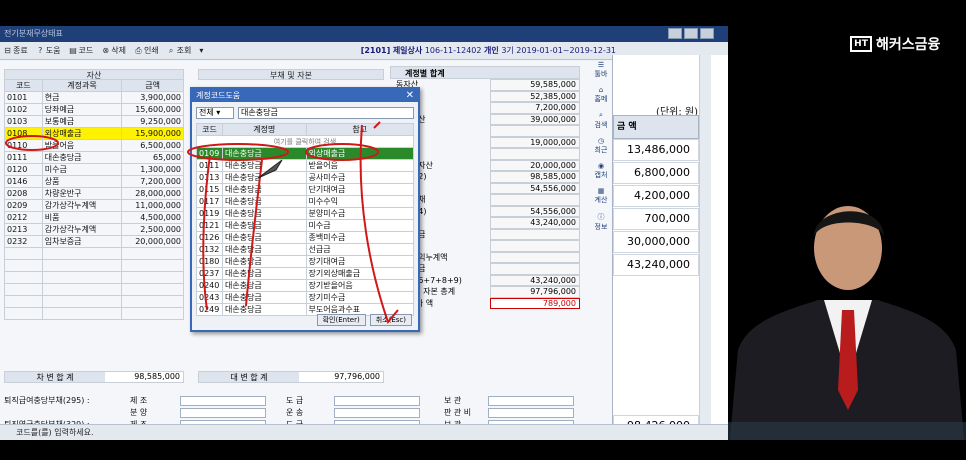 The height and width of the screenshot is (460, 966). What do you see at coordinates (152, 169) in the screenshot?
I see `account-amount: 1,300,000` at bounding box center [152, 169].